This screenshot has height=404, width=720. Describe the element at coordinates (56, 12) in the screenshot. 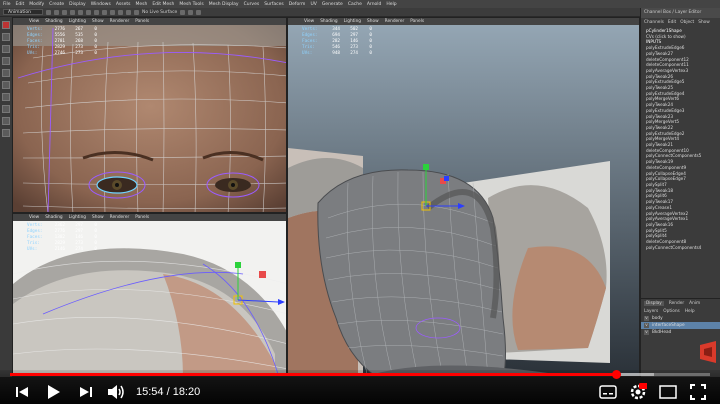

I see `open-scene-icon` at that location.